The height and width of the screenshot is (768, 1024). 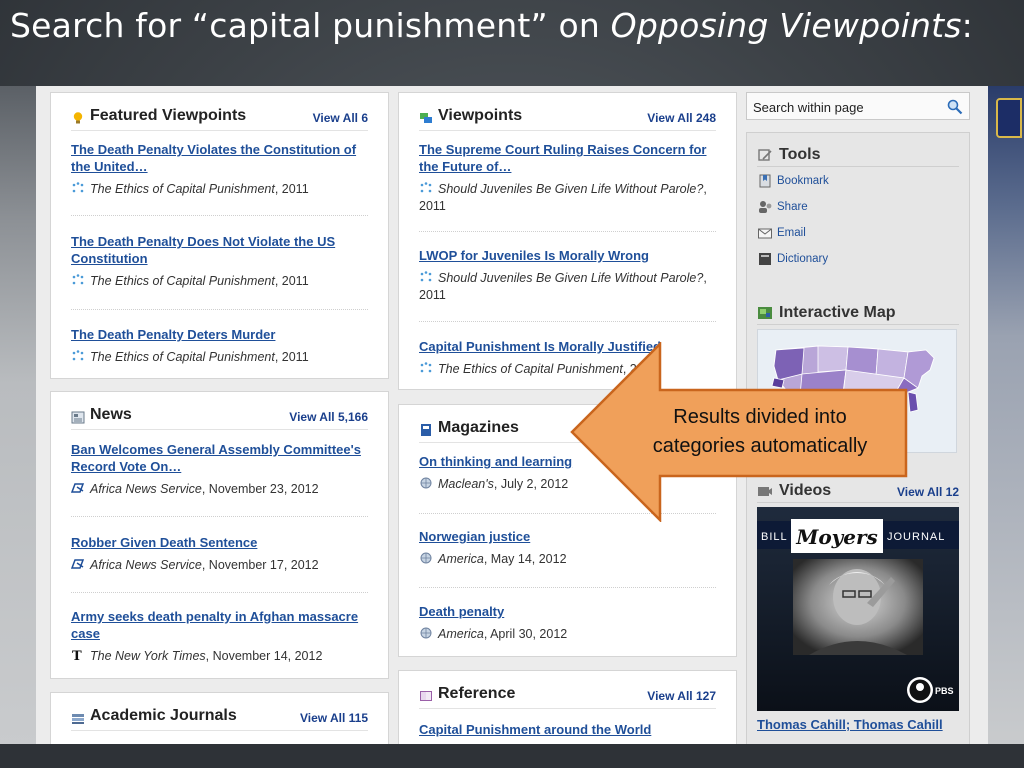 I want to click on result-link: Norwegian justice, so click(x=567, y=536).